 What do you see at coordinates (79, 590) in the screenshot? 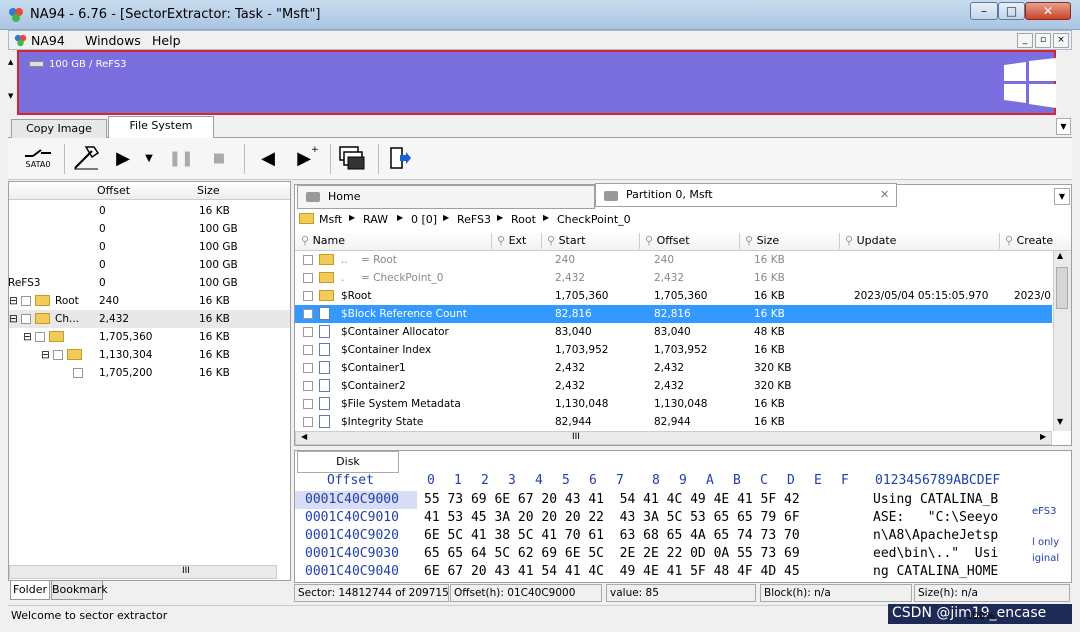
I see `tab-bookmark: Bookmark` at bounding box center [79, 590].